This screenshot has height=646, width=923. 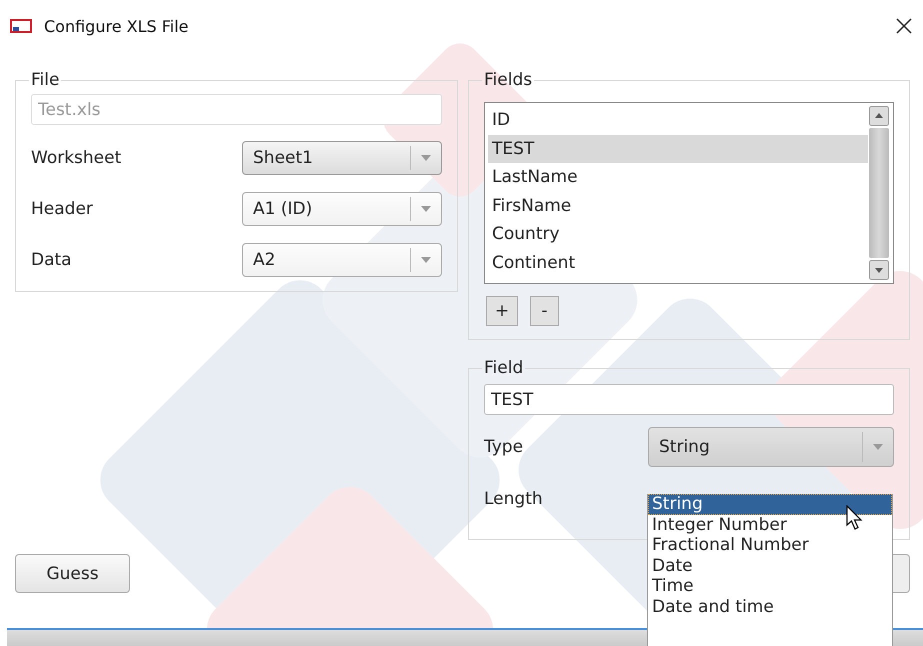 What do you see at coordinates (504, 447) in the screenshot?
I see `field-label: Type` at bounding box center [504, 447].